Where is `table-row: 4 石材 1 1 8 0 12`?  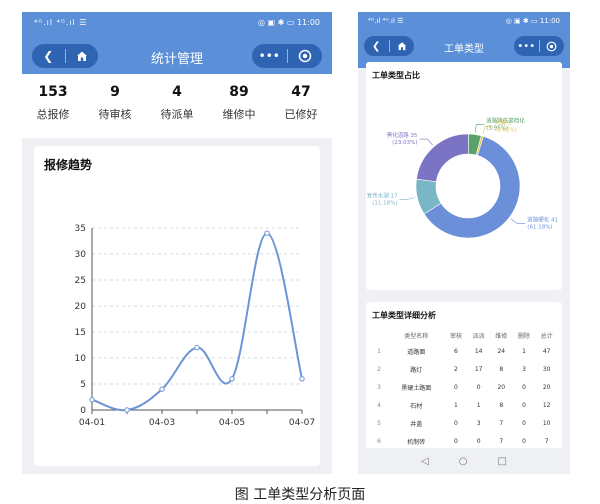
table-row: 4 石材 1 1 8 0 12 is located at coordinates (464, 405).